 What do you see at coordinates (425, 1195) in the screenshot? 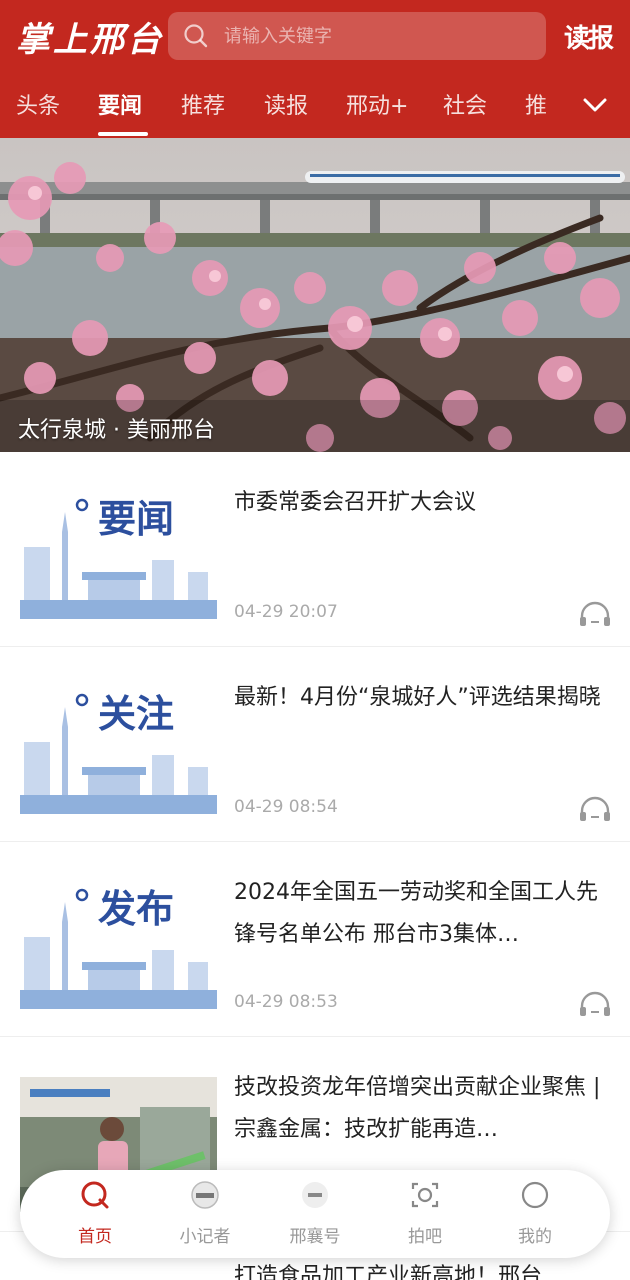
I see `camera-icon` at bounding box center [425, 1195].